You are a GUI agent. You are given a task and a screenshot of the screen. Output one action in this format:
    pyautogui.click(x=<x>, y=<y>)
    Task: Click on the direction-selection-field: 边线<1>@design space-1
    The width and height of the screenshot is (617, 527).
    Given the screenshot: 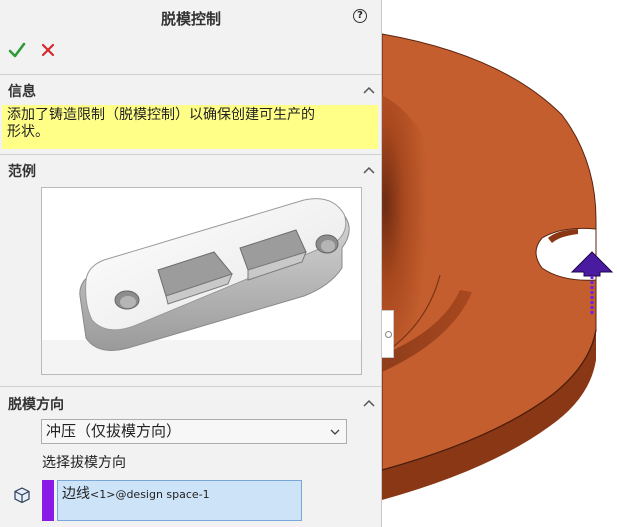 What is the action you would take?
    pyautogui.click(x=179, y=500)
    